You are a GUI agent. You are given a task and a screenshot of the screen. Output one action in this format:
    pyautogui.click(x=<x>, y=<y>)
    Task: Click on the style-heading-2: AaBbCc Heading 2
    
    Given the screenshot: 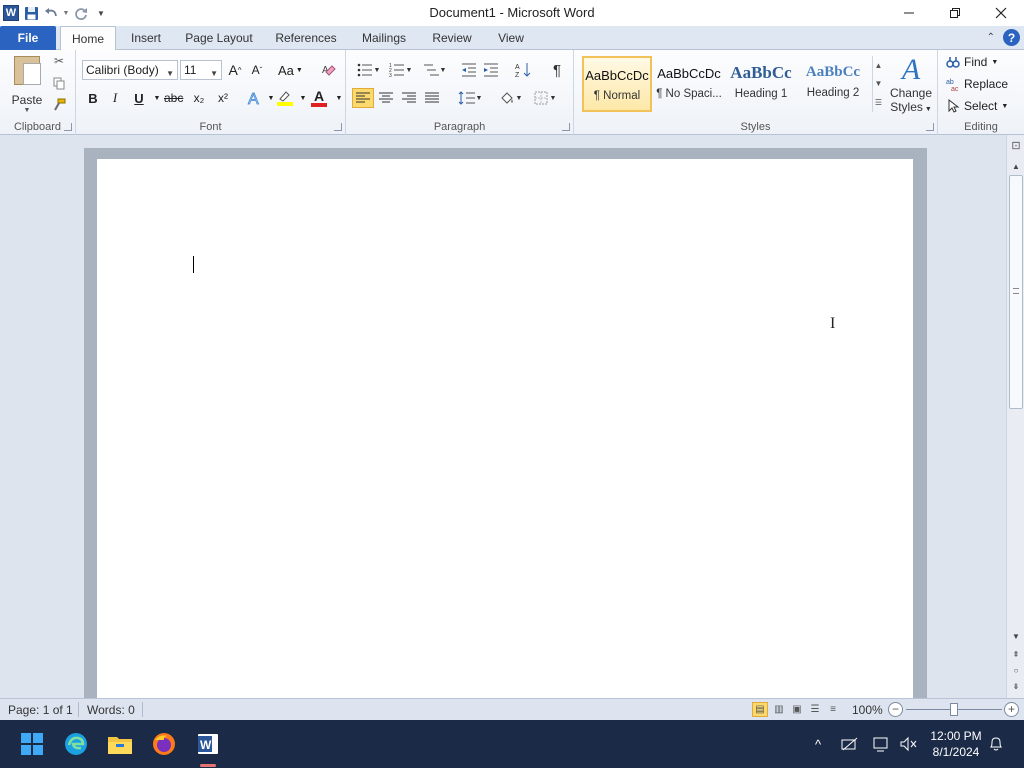 What is the action you would take?
    pyautogui.click(x=833, y=84)
    